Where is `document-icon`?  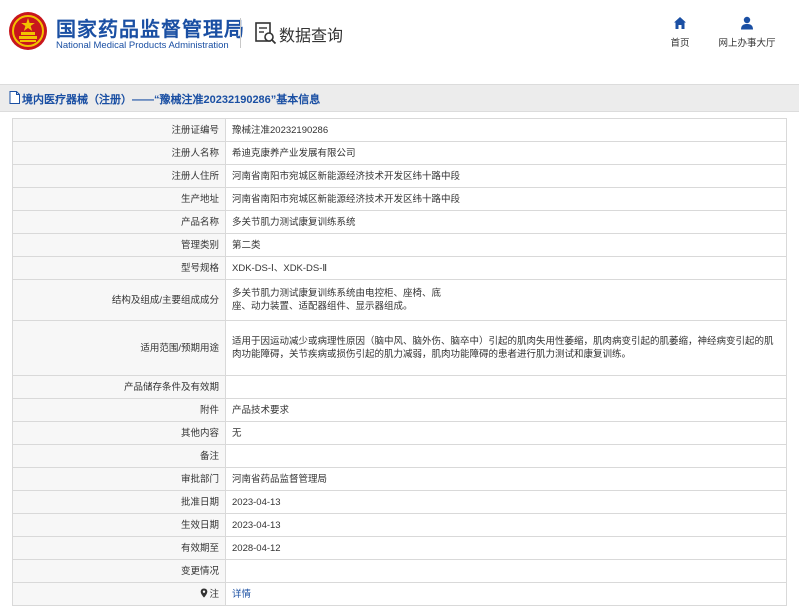
document-icon is located at coordinates (14, 97).